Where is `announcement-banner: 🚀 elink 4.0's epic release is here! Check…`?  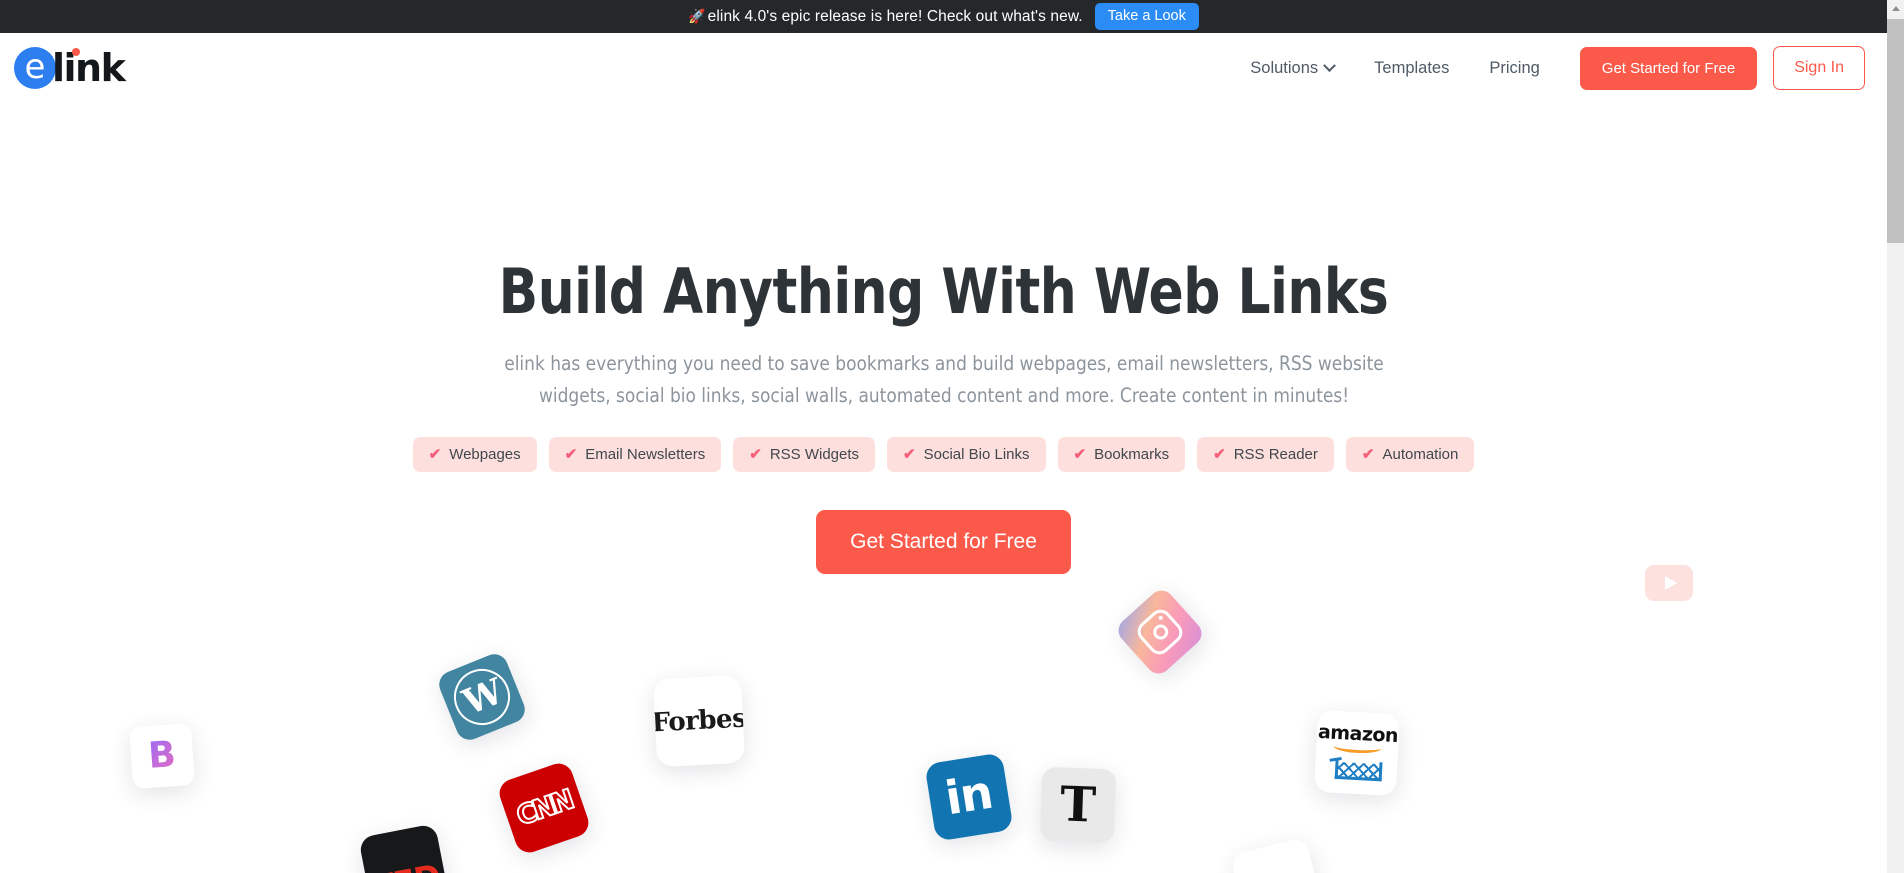 announcement-banner: 🚀 elink 4.0's epic release is here! Check… is located at coordinates (943, 16).